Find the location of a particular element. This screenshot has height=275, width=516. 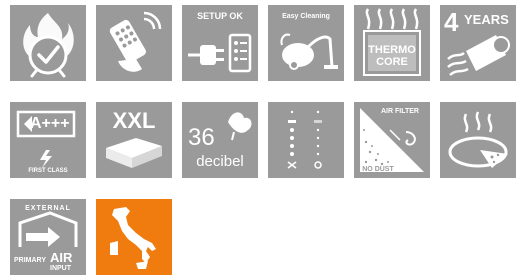

tile-4-years-warranty: 4 YEARS is located at coordinates (478, 43).